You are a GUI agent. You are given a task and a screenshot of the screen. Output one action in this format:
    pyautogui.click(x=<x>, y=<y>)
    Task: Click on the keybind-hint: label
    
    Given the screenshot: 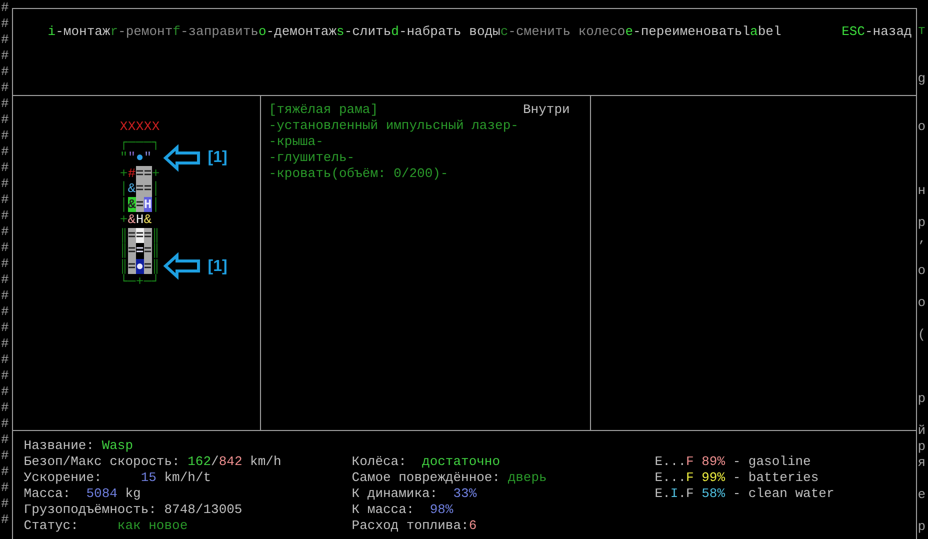 What is the action you would take?
    pyautogui.click(x=762, y=59)
    